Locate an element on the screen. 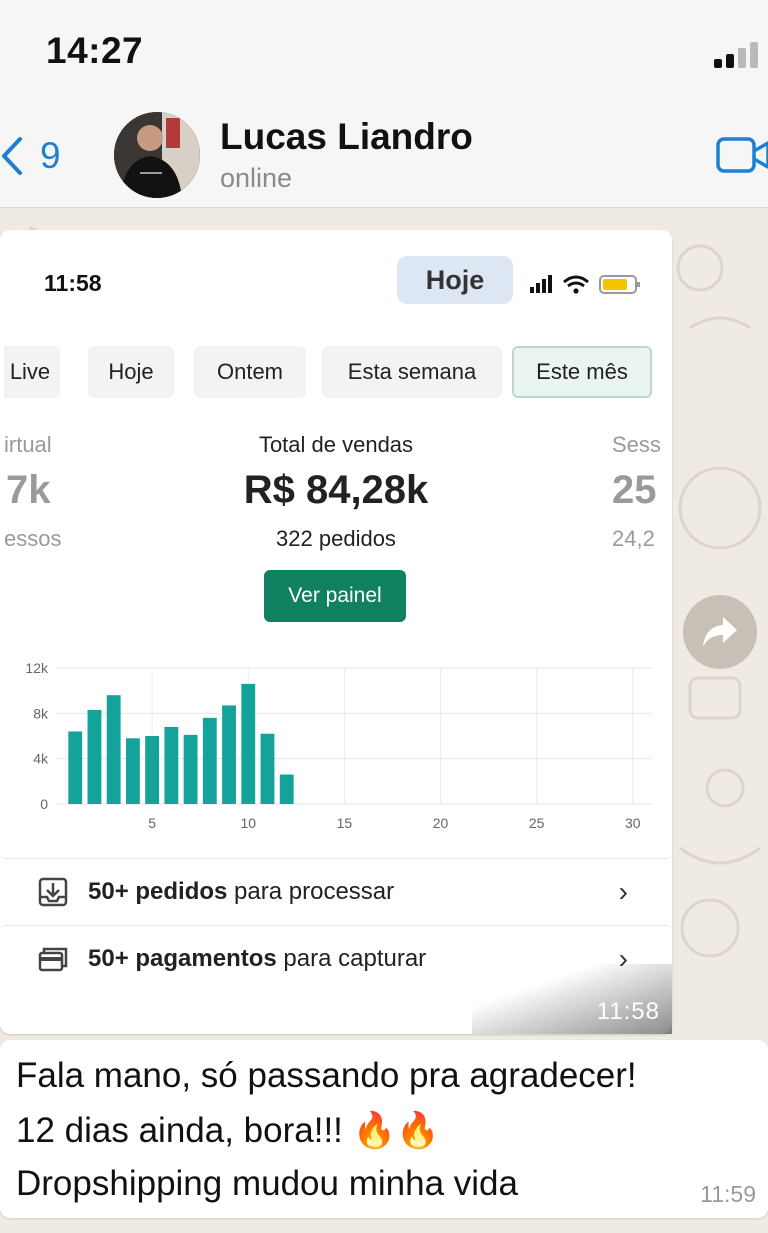 The height and width of the screenshot is (1233, 768). message-line-3: Dropshipping mudou minha vida is located at coordinates (267, 1183).